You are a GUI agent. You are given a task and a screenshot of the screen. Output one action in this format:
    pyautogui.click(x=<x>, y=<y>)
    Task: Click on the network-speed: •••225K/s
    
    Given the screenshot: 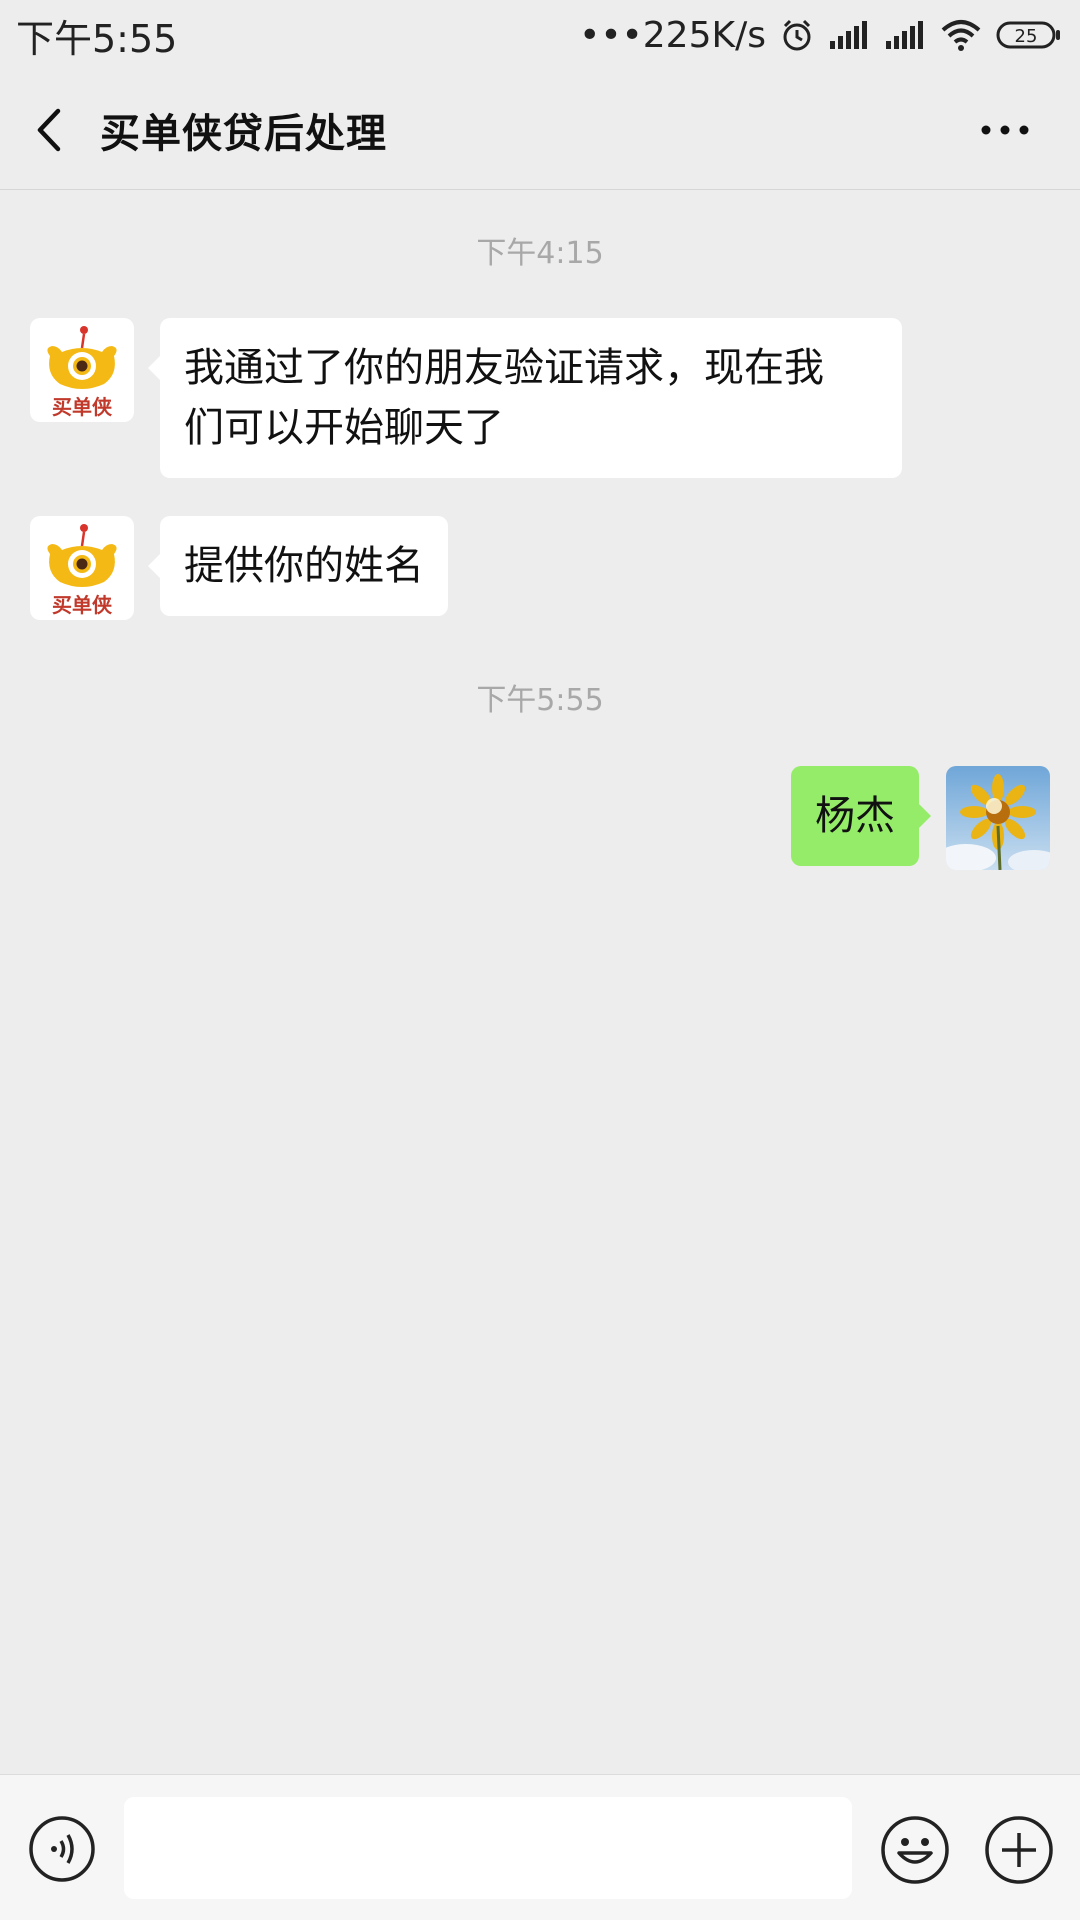 What is the action you would take?
    pyautogui.click(x=672, y=35)
    